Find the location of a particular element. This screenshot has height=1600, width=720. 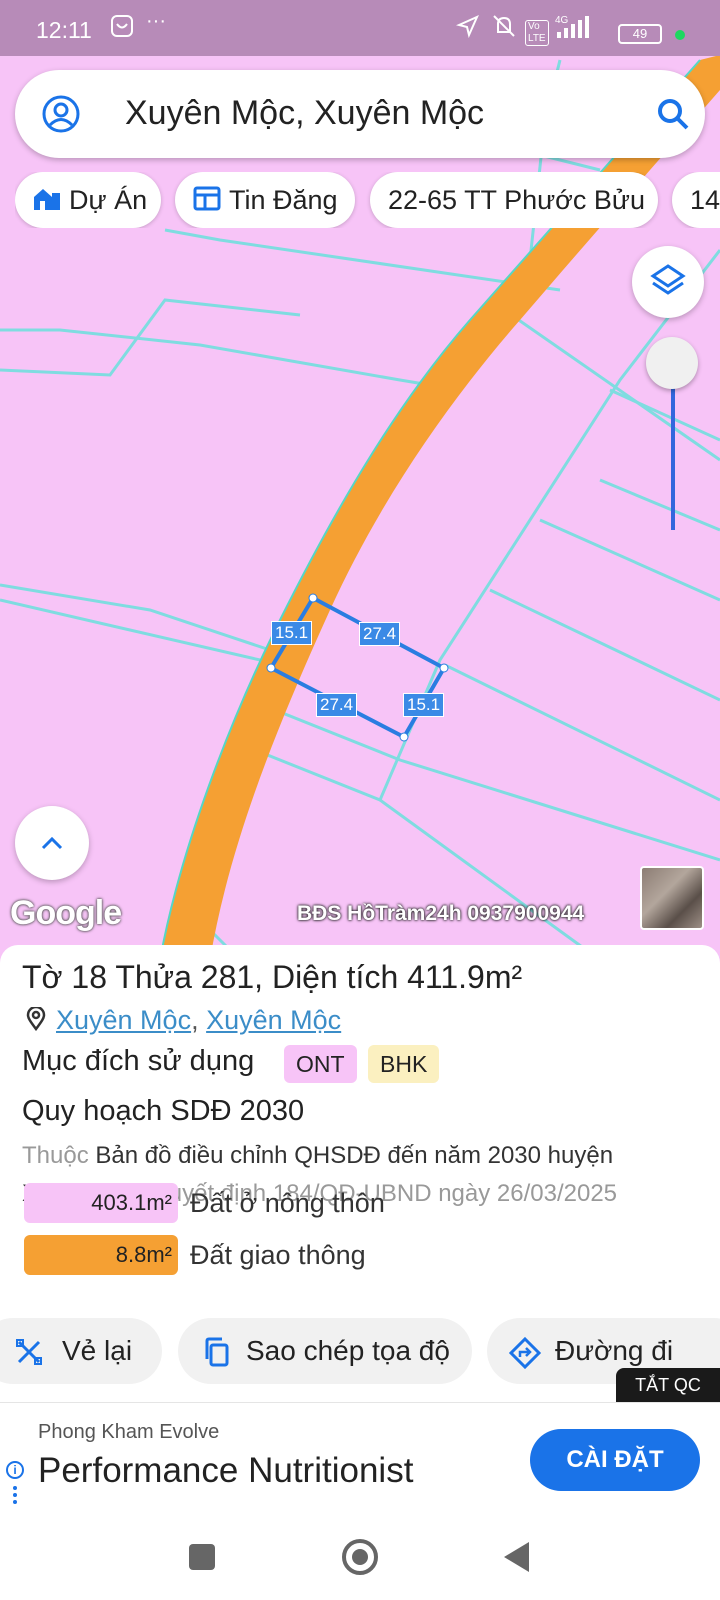

chevron-up-icon is located at coordinates (52, 843).